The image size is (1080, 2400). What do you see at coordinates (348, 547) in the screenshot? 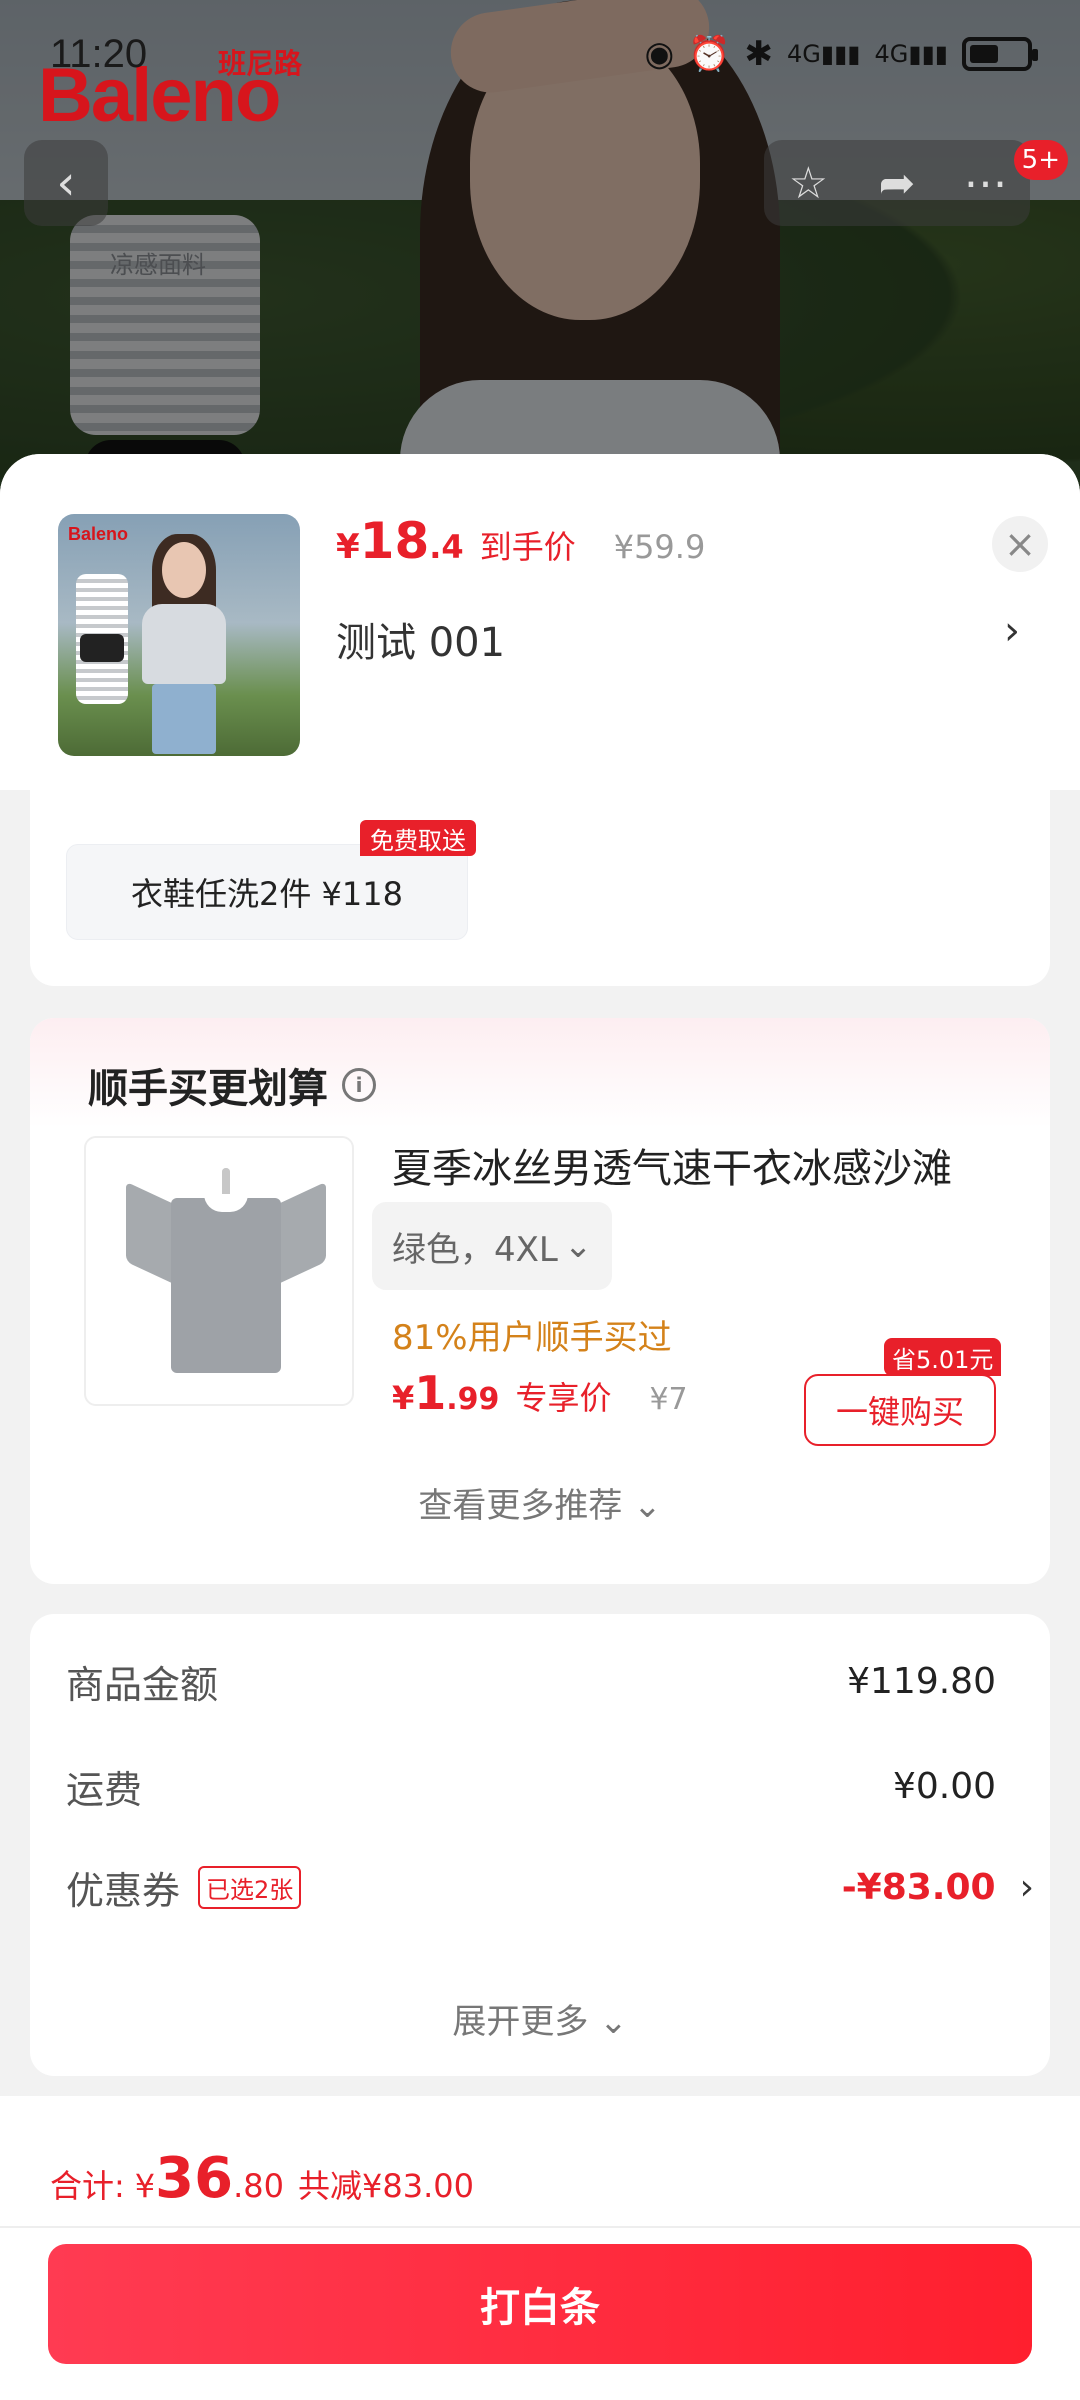
I see `price-currency: ¥` at bounding box center [348, 547].